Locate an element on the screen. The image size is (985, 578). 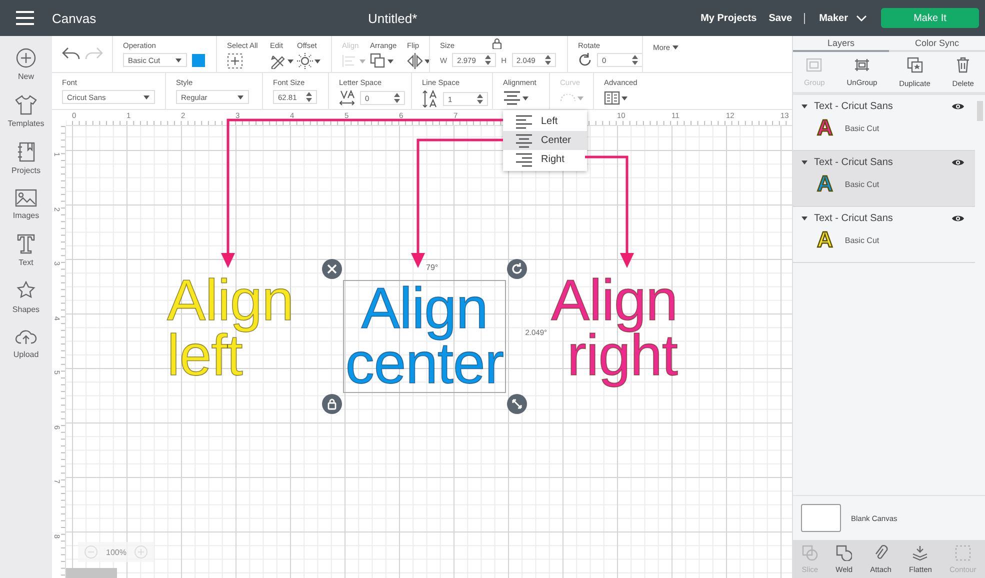
menu-icon is located at coordinates (25, 18).